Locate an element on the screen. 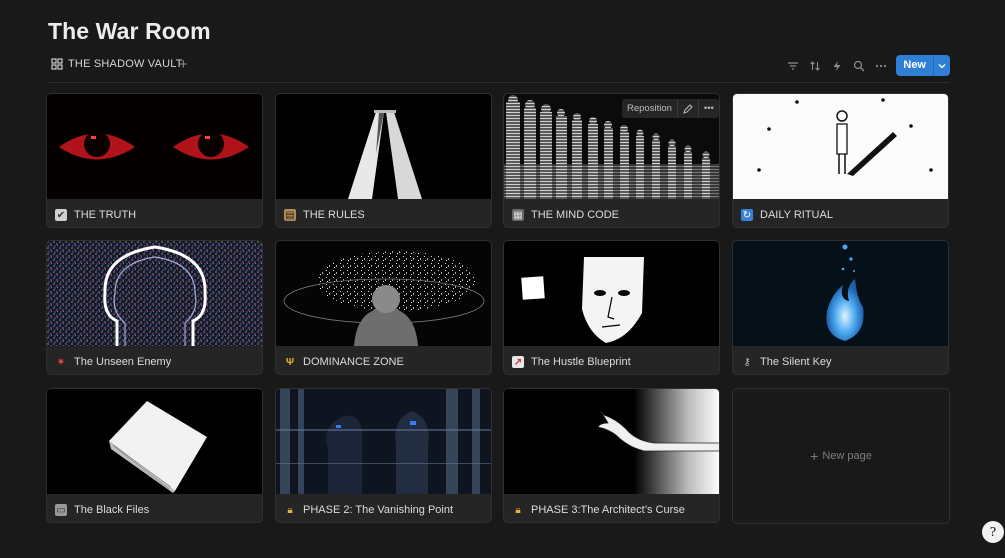 Image resolution: width=1005 pixels, height=558 pixels. filter-icon is located at coordinates (793, 66).